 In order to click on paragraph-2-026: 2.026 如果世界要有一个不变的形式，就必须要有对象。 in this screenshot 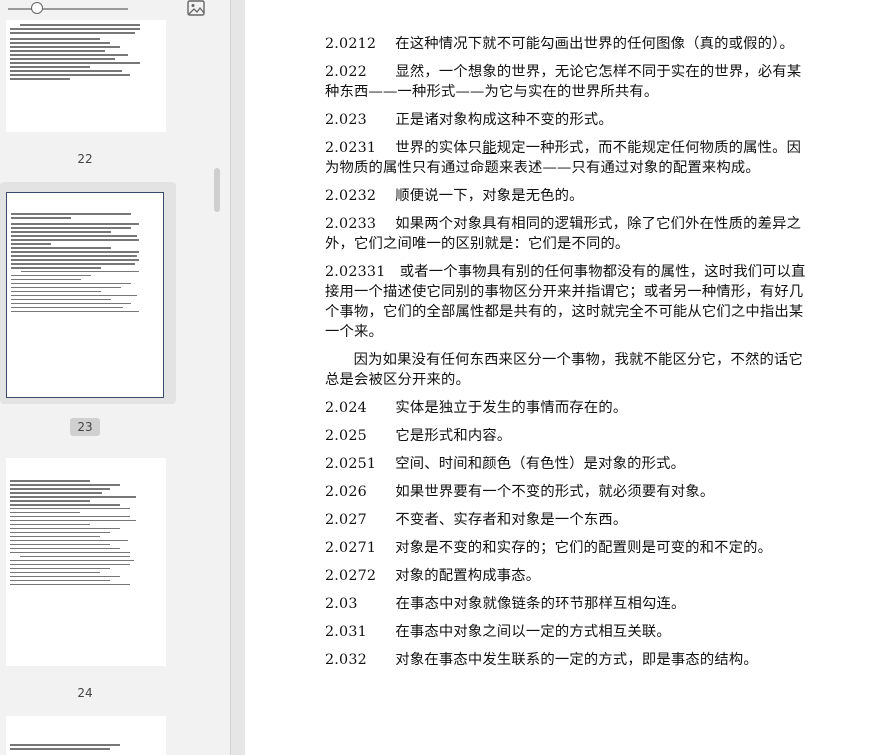, I will do `click(570, 492)`.